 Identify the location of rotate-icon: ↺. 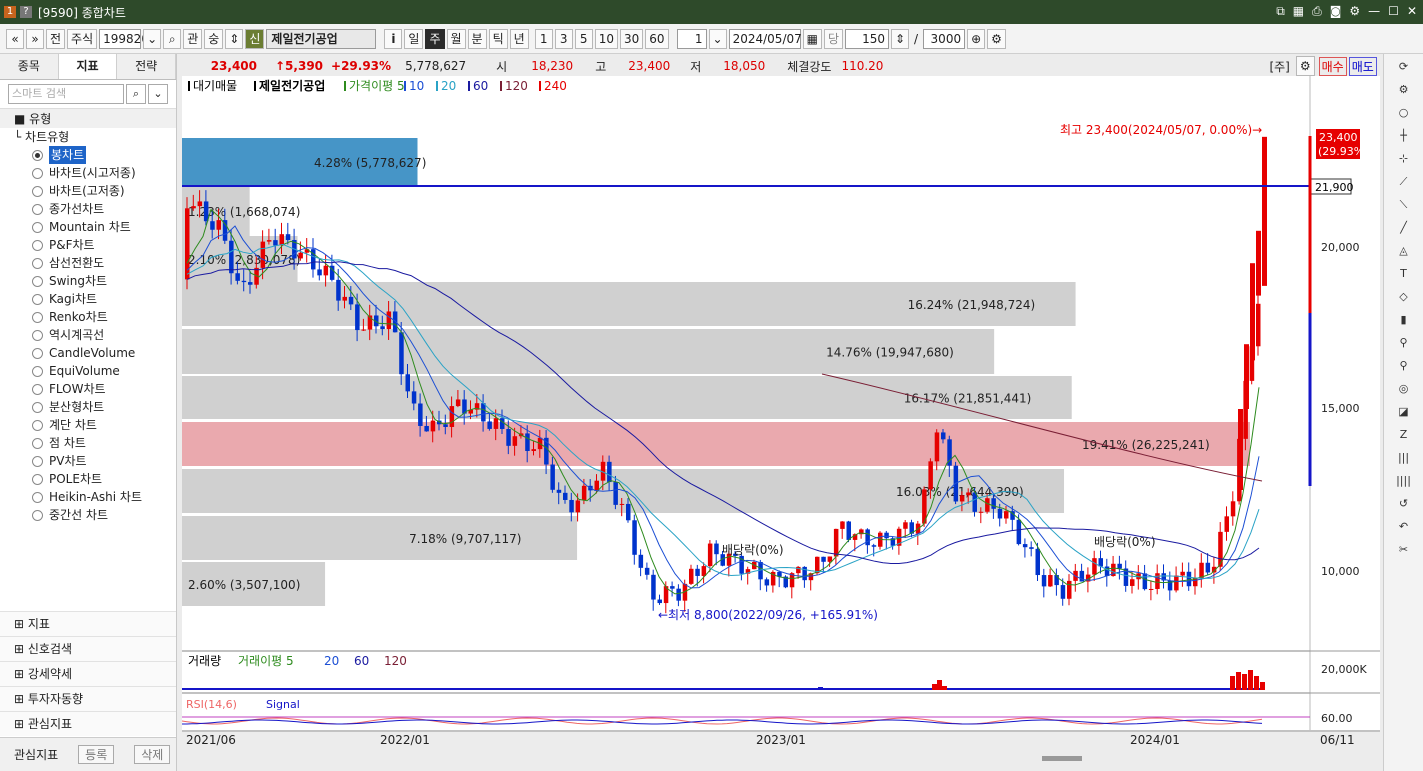
(1404, 504).